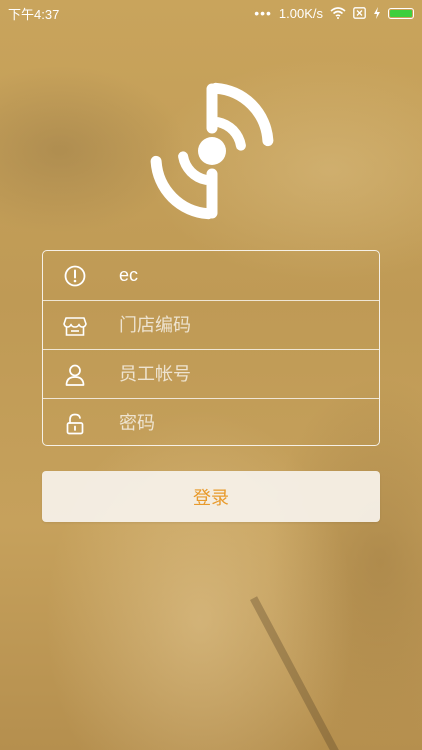 The height and width of the screenshot is (750, 422). What do you see at coordinates (211, 13) in the screenshot?
I see `status-bar: 下午4:37 ••• 1.00K/s` at bounding box center [211, 13].